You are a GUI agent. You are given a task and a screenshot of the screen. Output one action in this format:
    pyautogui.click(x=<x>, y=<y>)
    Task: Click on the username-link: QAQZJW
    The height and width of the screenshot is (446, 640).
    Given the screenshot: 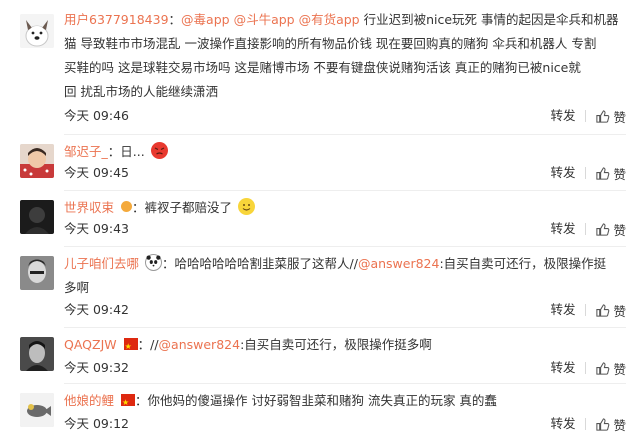 What is the action you would take?
    pyautogui.click(x=90, y=344)
    